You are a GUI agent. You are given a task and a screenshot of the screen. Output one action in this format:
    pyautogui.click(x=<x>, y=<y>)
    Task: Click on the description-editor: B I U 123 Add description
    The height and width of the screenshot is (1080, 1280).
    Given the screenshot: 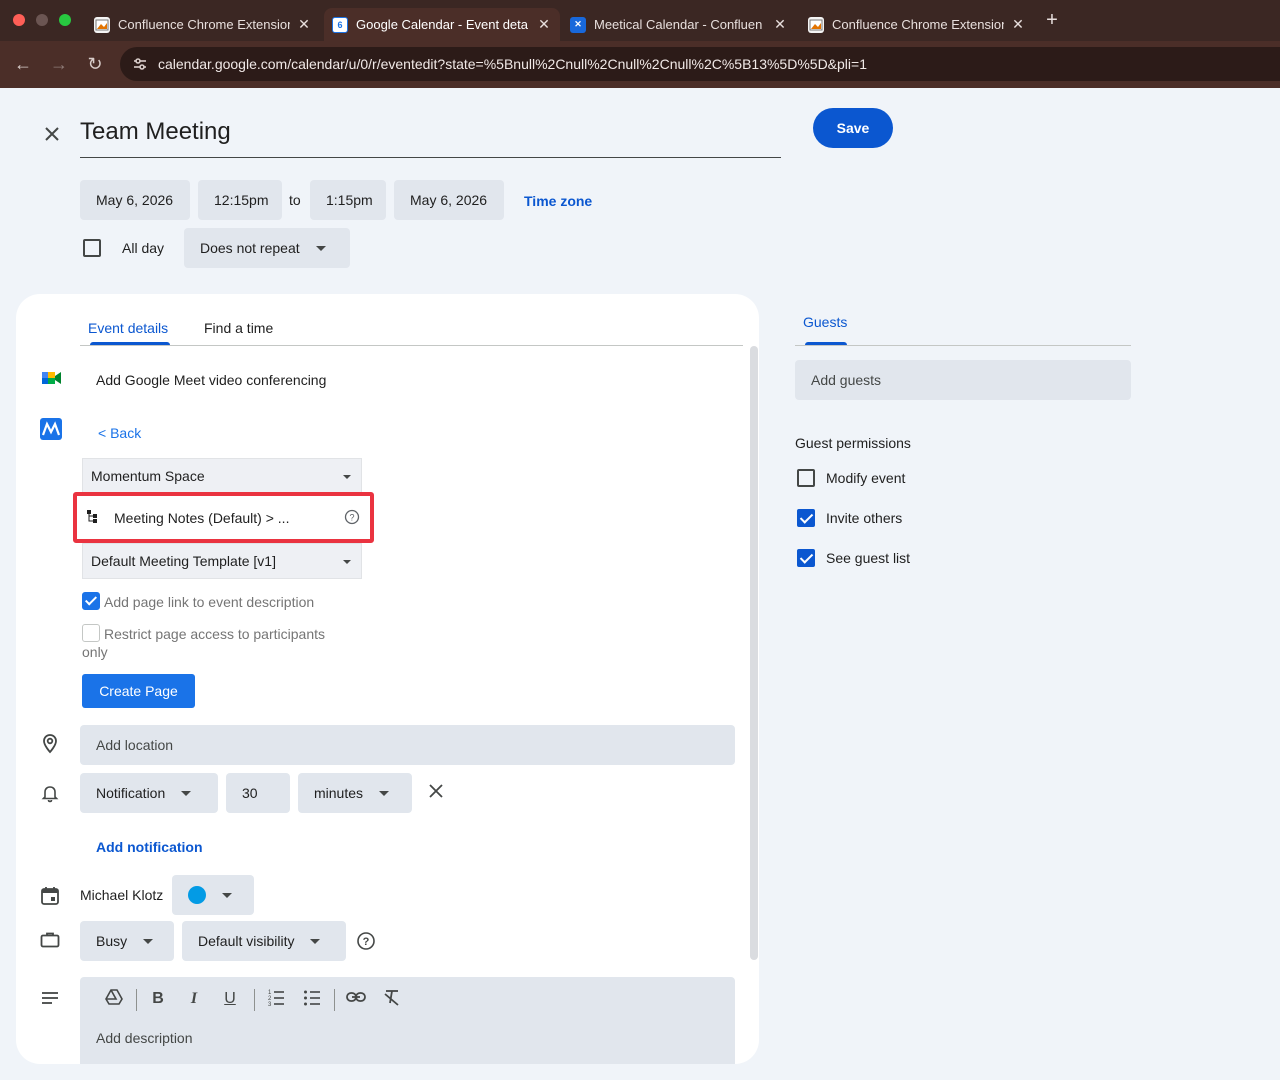 What is the action you would take?
    pyautogui.click(x=407, y=1020)
    